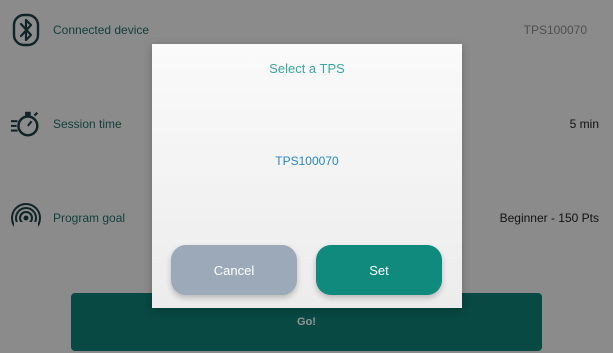 The height and width of the screenshot is (353, 613). I want to click on cancel-button: Cancel, so click(234, 270).